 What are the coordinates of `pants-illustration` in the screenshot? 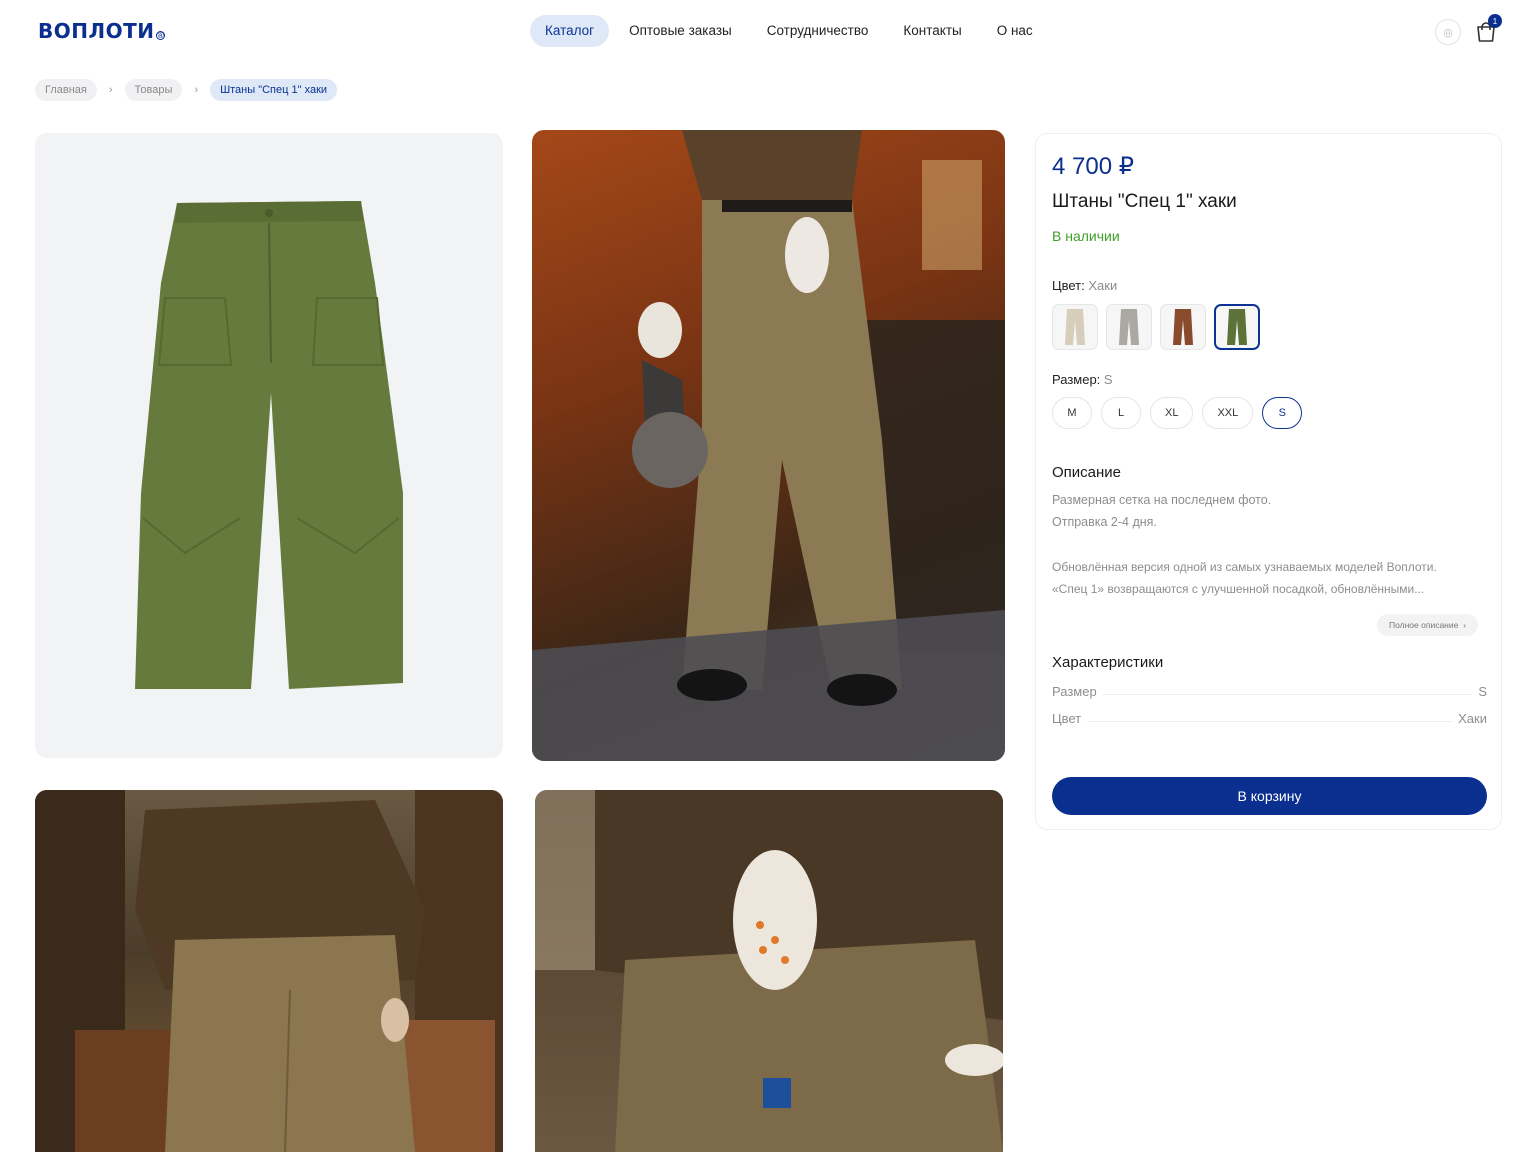 It's located at (269, 445).